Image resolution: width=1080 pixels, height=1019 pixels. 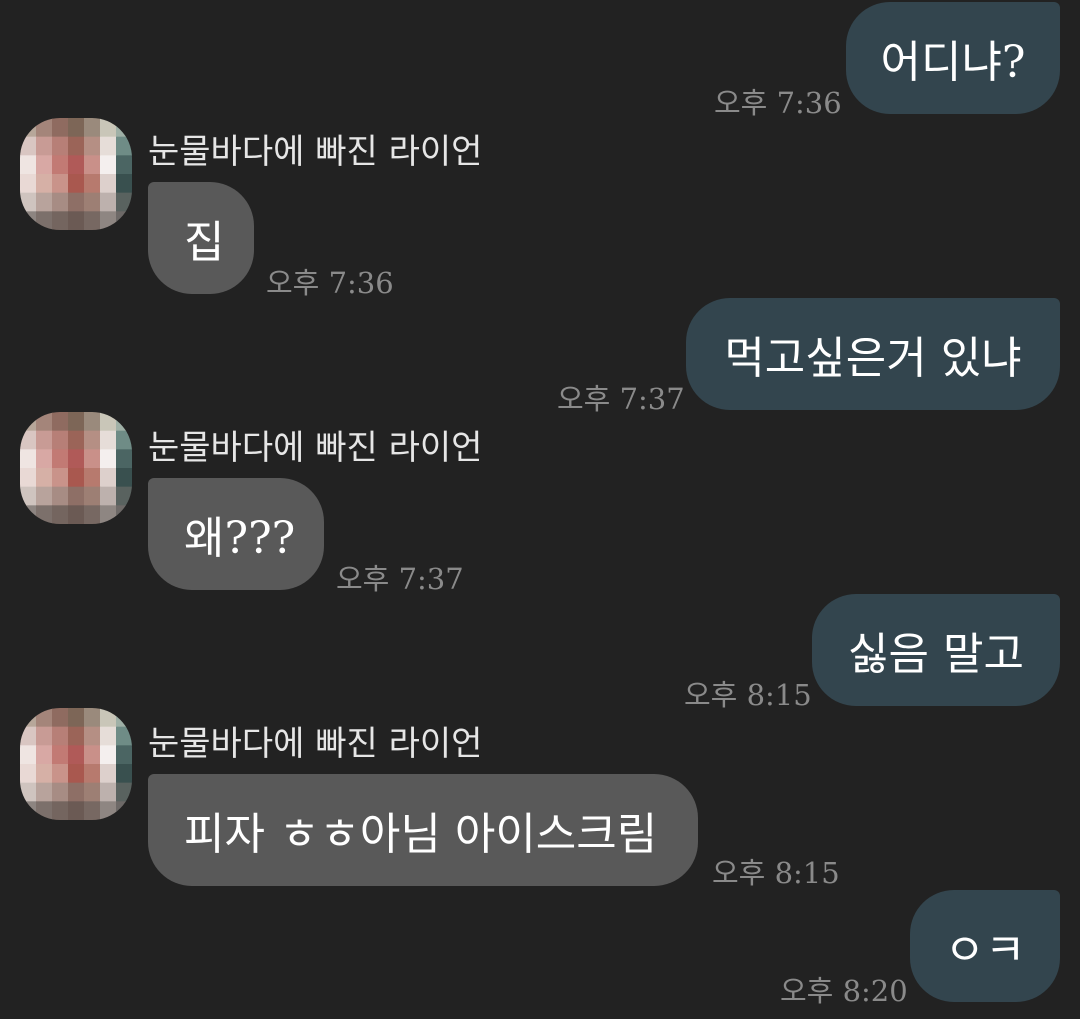 I want to click on sent-message-bubble: 싫음 말고, so click(x=936, y=650).